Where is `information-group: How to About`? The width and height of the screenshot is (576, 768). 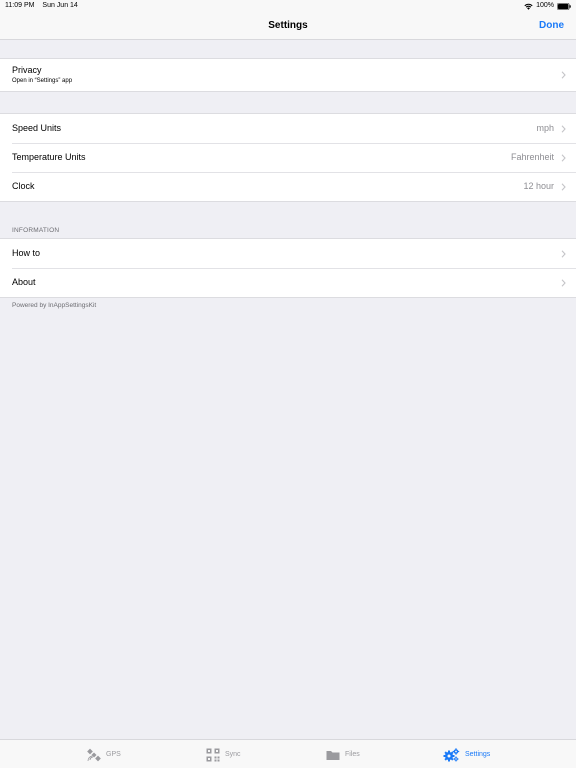 information-group: How to About is located at coordinates (288, 268).